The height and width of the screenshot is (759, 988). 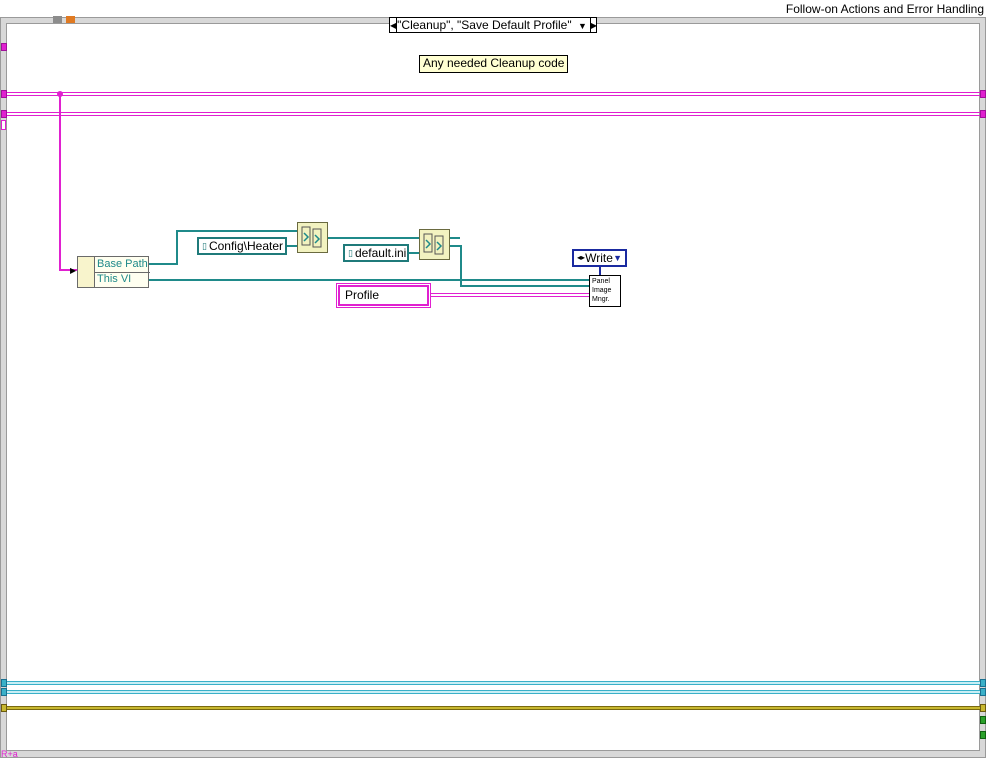 I want to click on wire-junction-dot, so click(x=60, y=94).